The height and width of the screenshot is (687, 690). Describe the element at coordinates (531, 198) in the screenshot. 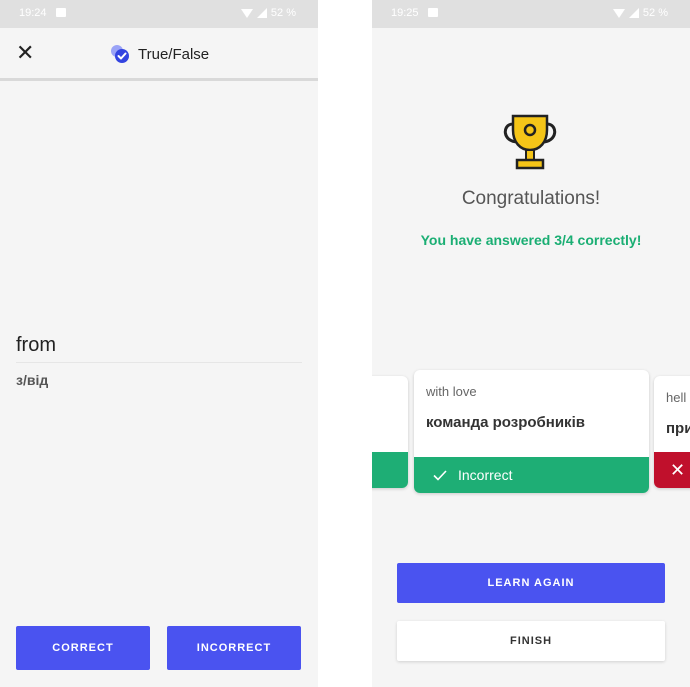

I see `congratulations-heading: Congratulations!` at that location.